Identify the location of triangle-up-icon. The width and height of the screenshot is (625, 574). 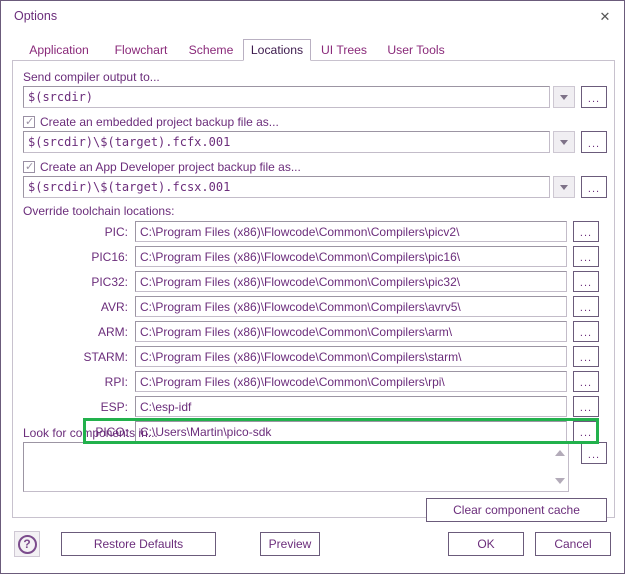
(560, 453).